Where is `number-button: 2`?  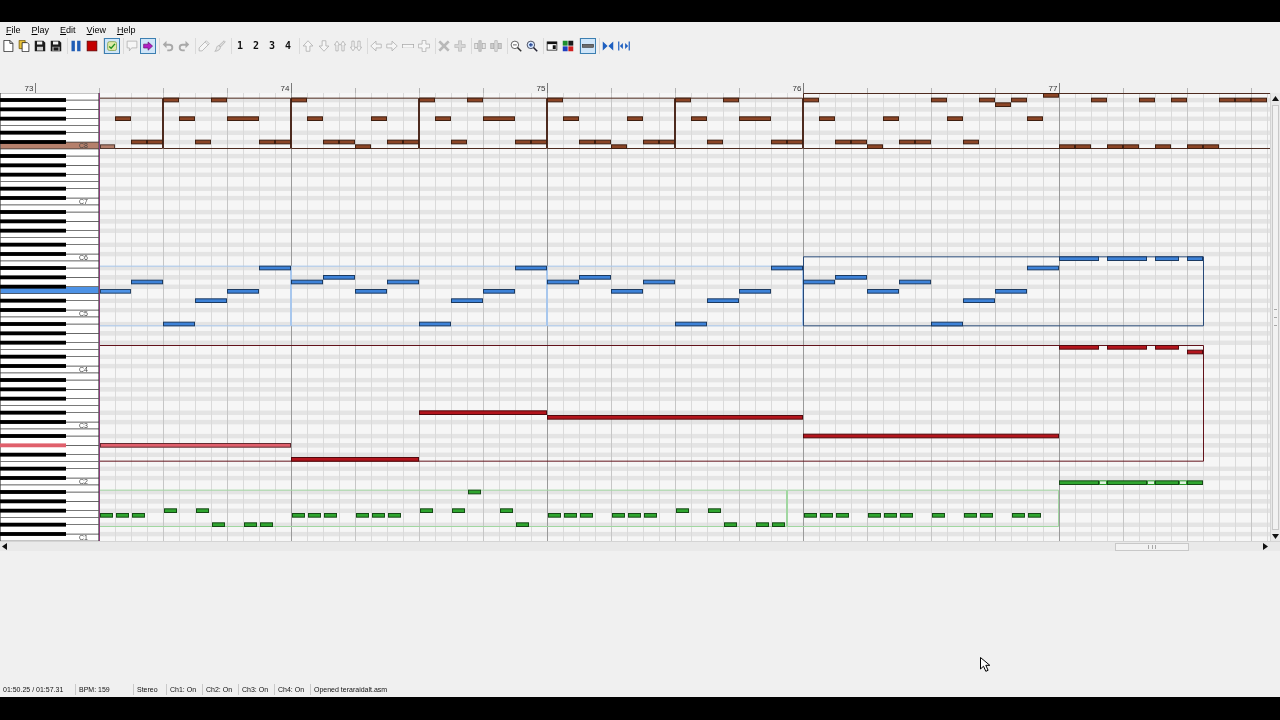
number-button: 2 is located at coordinates (256, 46).